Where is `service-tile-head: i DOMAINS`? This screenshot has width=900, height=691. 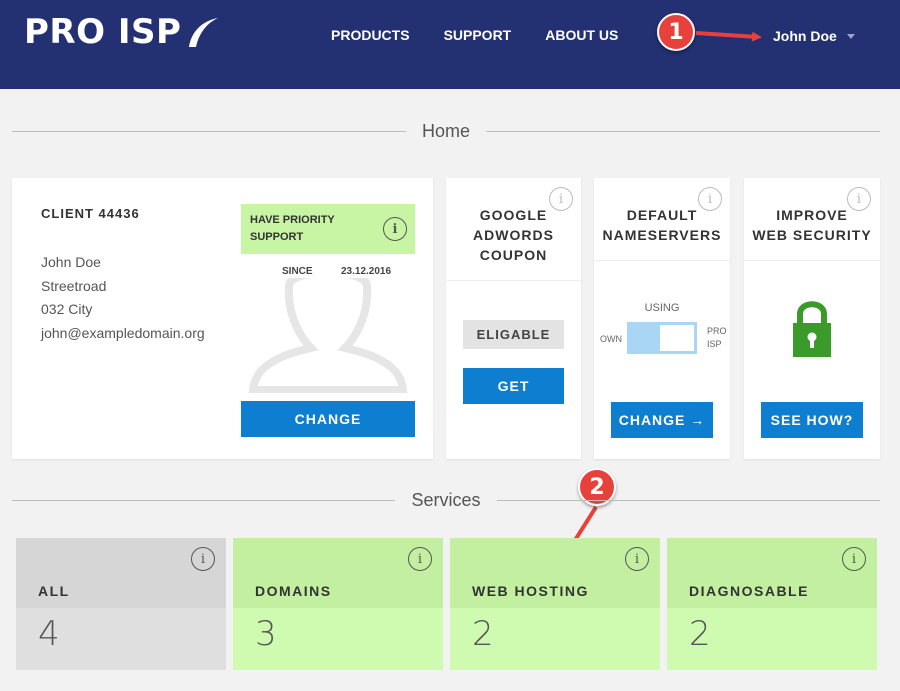 service-tile-head: i DOMAINS is located at coordinates (338, 573).